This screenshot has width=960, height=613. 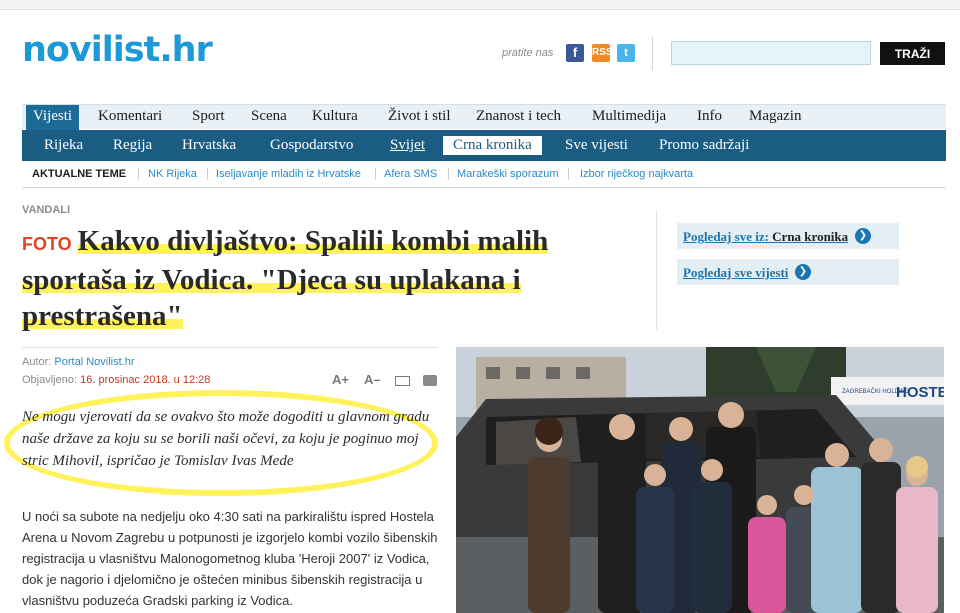 What do you see at coordinates (335, 116) in the screenshot?
I see `nav-item-kultura: Kultura` at bounding box center [335, 116].